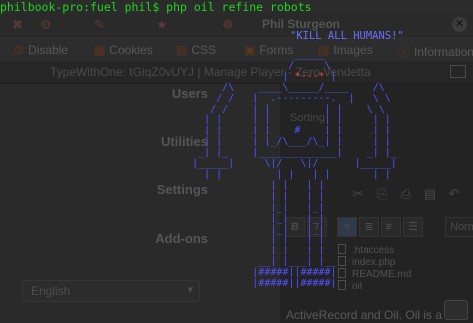 The height and width of the screenshot is (323, 473). Describe the element at coordinates (347, 36) in the screenshot. I see `robot-speech: "KILL ALL HUMANS!"` at that location.